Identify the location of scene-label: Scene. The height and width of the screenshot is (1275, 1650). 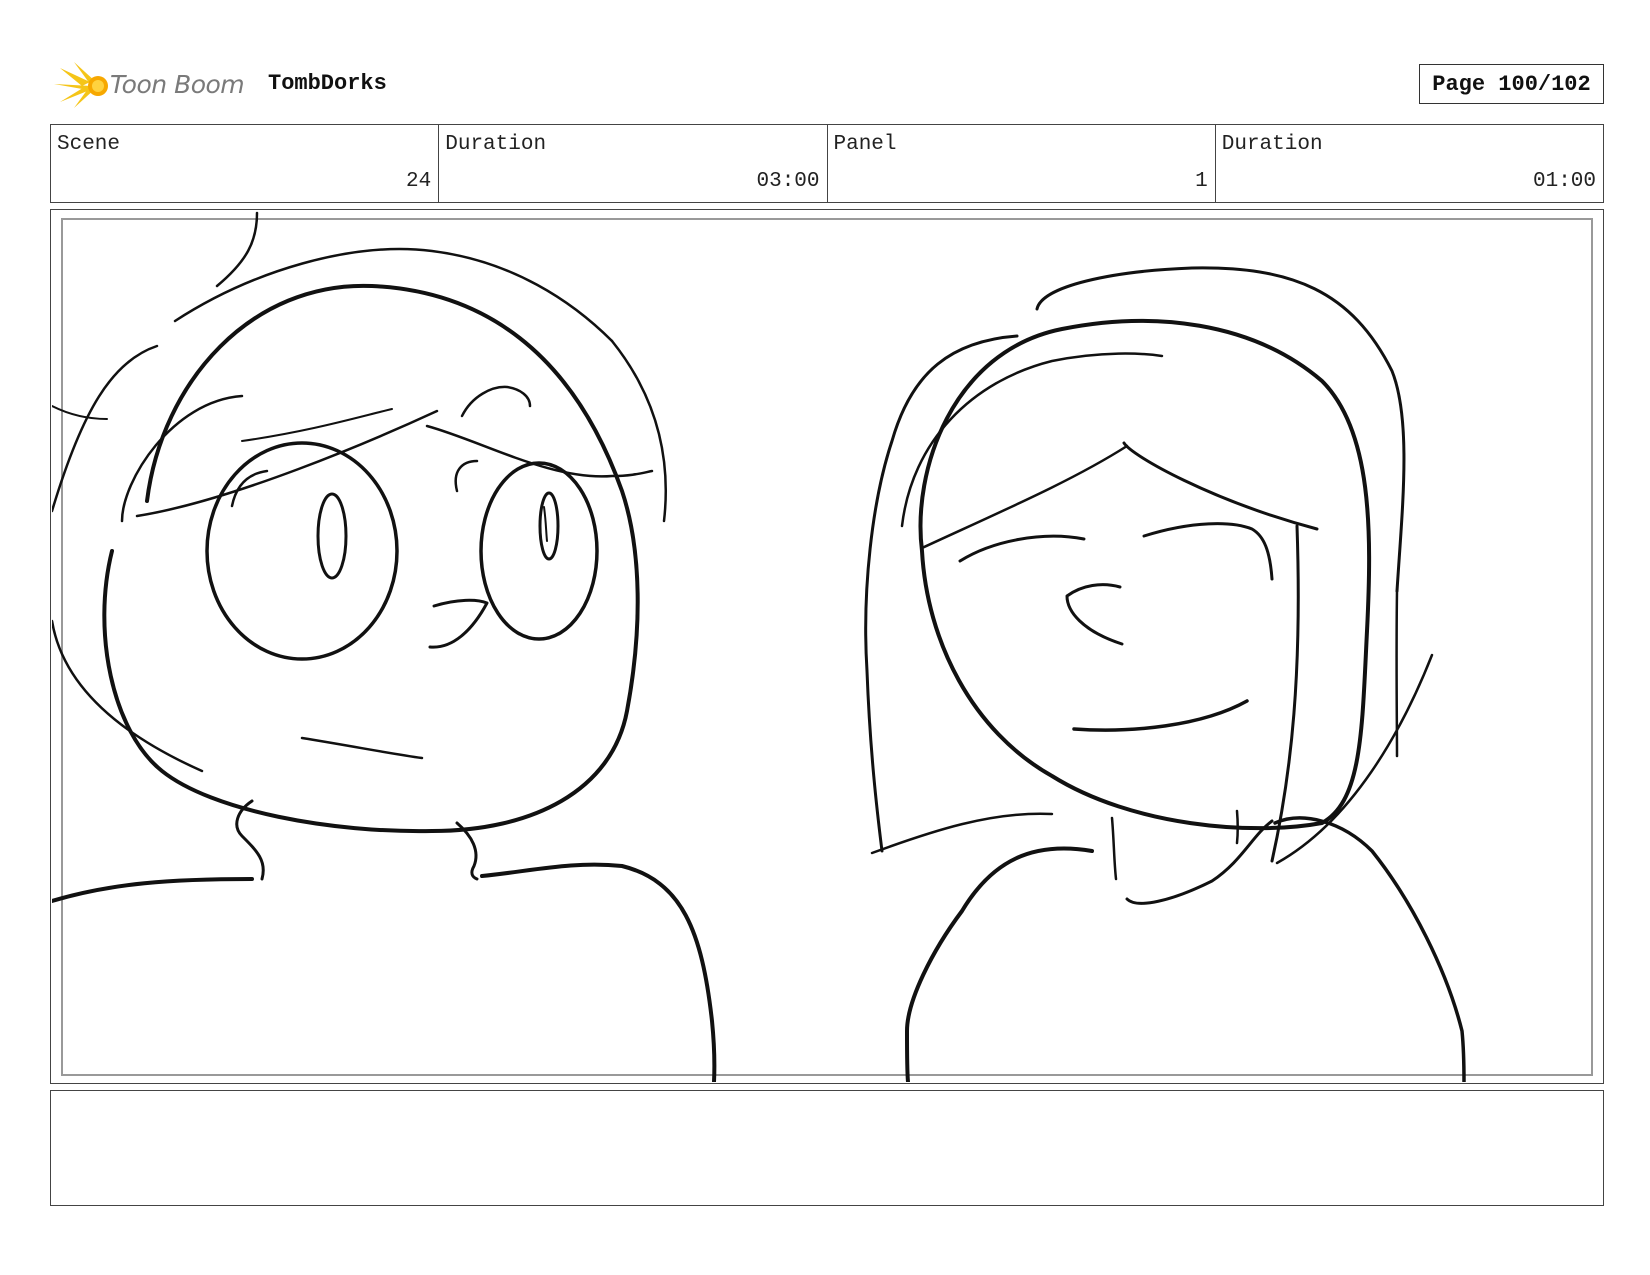
(89, 144).